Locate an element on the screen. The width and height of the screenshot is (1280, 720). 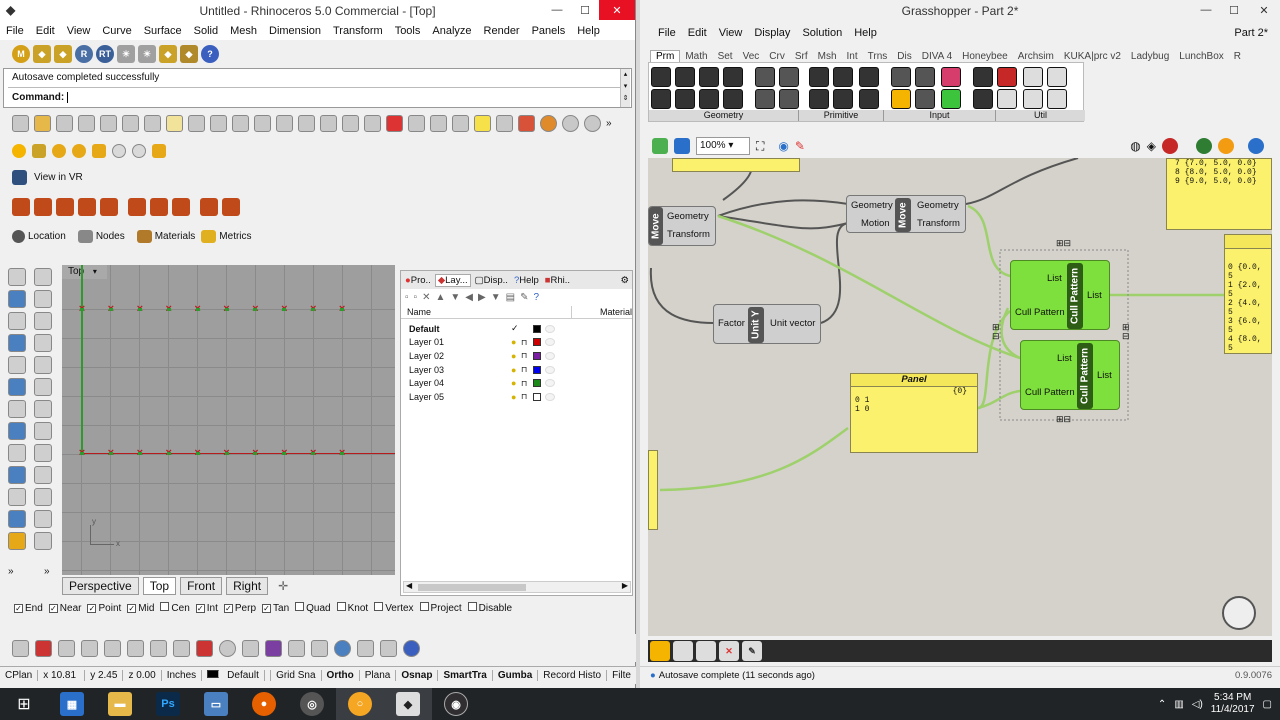
bt9-icon is located at coordinates (204, 648).